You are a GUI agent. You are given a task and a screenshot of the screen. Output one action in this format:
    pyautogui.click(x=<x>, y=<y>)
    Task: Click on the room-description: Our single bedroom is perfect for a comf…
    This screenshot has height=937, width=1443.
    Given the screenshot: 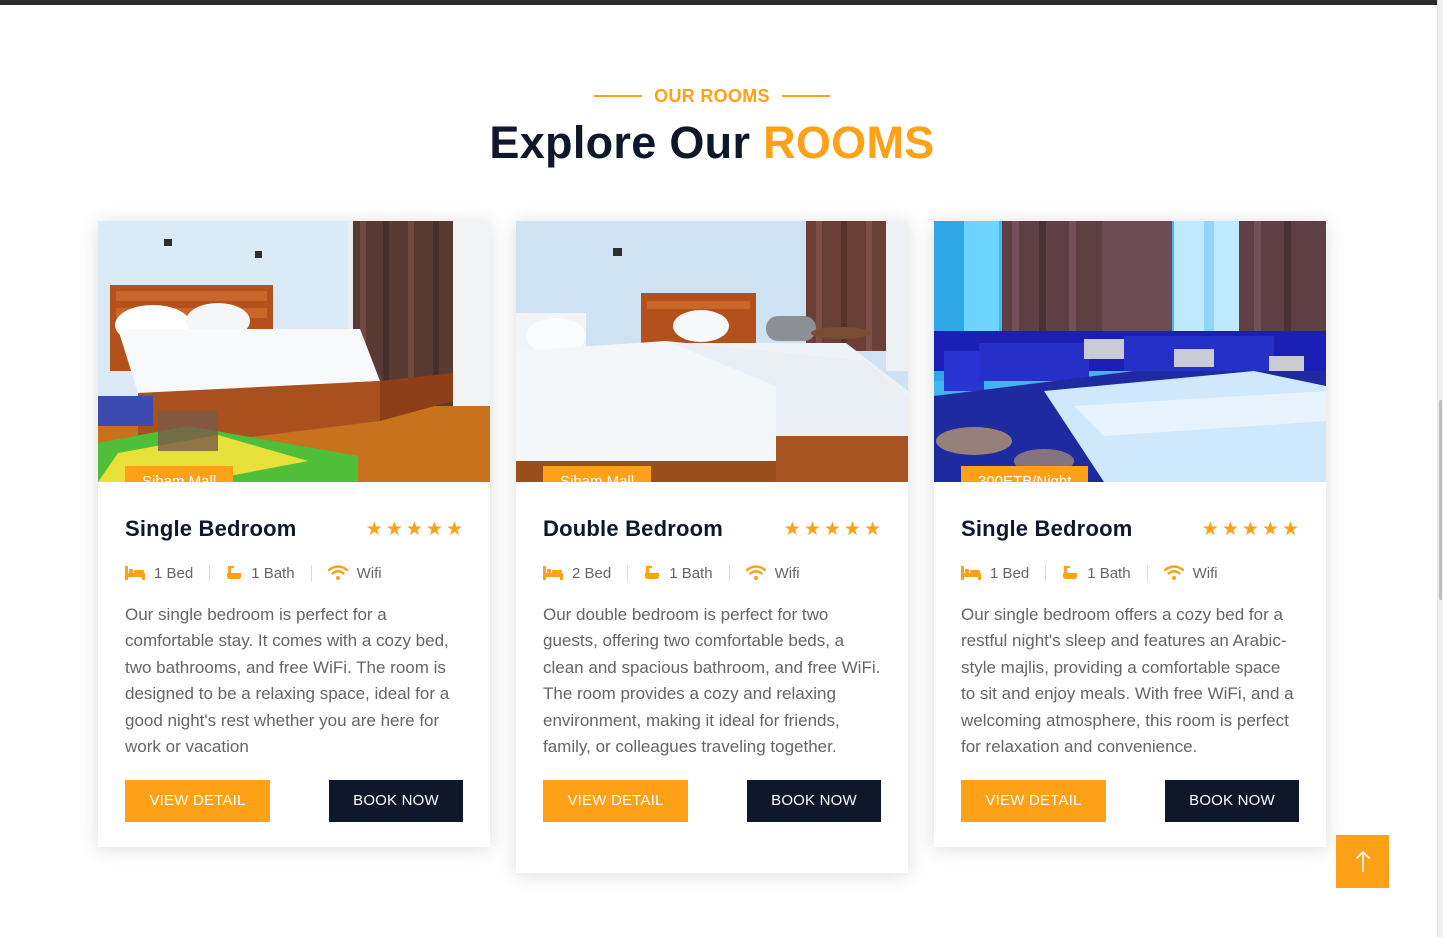 What is the action you would take?
    pyautogui.click(x=287, y=681)
    